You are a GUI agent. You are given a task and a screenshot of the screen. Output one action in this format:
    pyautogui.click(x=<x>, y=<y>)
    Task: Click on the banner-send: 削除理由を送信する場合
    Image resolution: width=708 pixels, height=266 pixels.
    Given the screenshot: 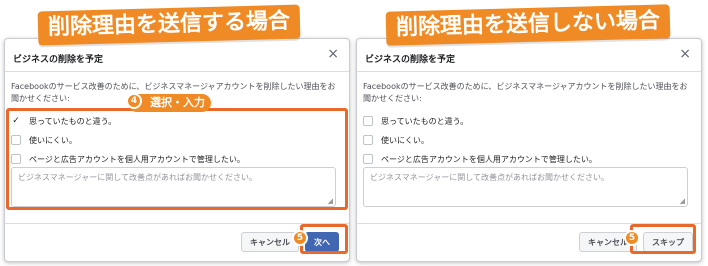 What is the action you would take?
    pyautogui.click(x=169, y=25)
    